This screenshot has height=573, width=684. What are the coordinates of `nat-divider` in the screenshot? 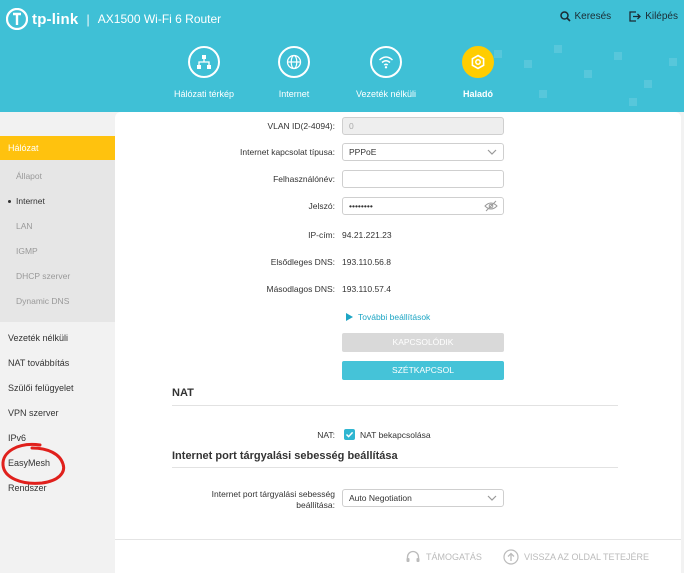 It's located at (395, 405).